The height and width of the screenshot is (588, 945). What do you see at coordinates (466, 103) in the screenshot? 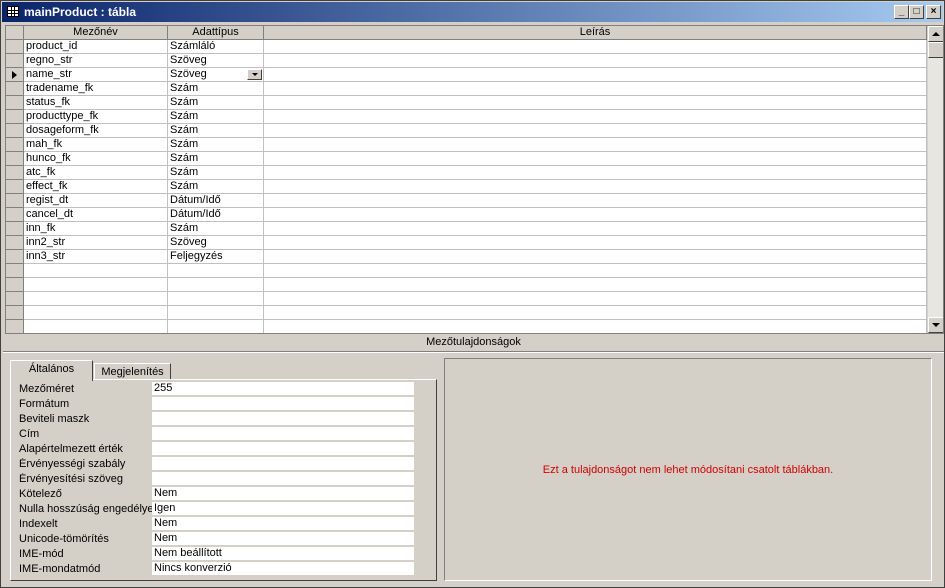
I see `table-row: status_fk Szám` at bounding box center [466, 103].